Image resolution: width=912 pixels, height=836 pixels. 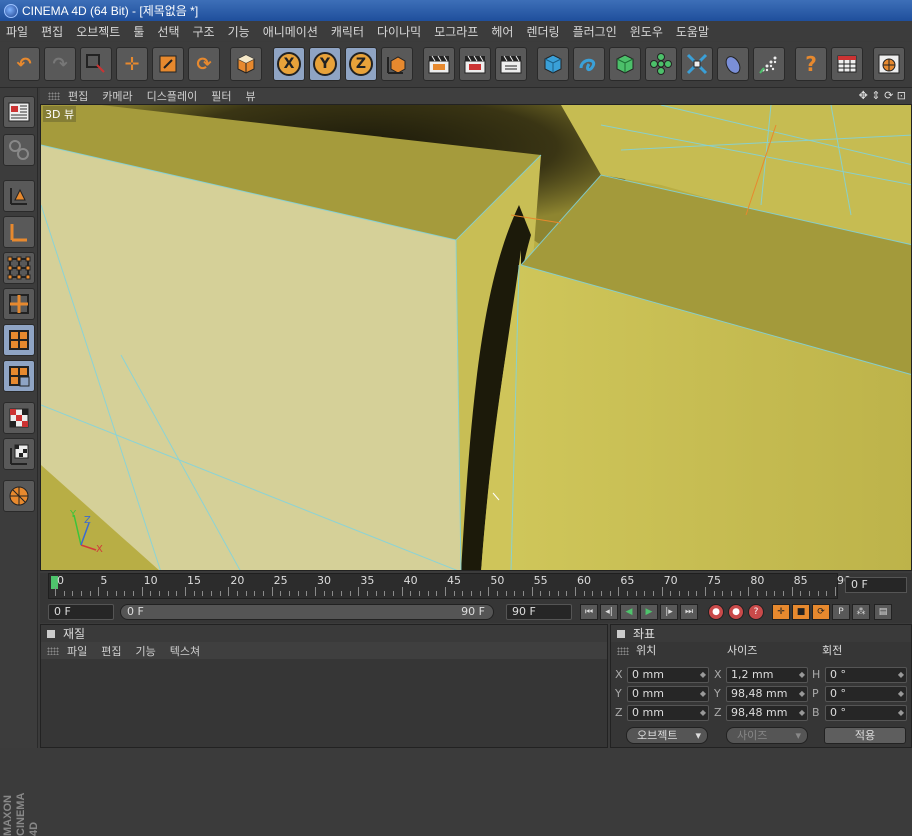 I want to click on x-axis-lock-button: X, so click(x=289, y=64).